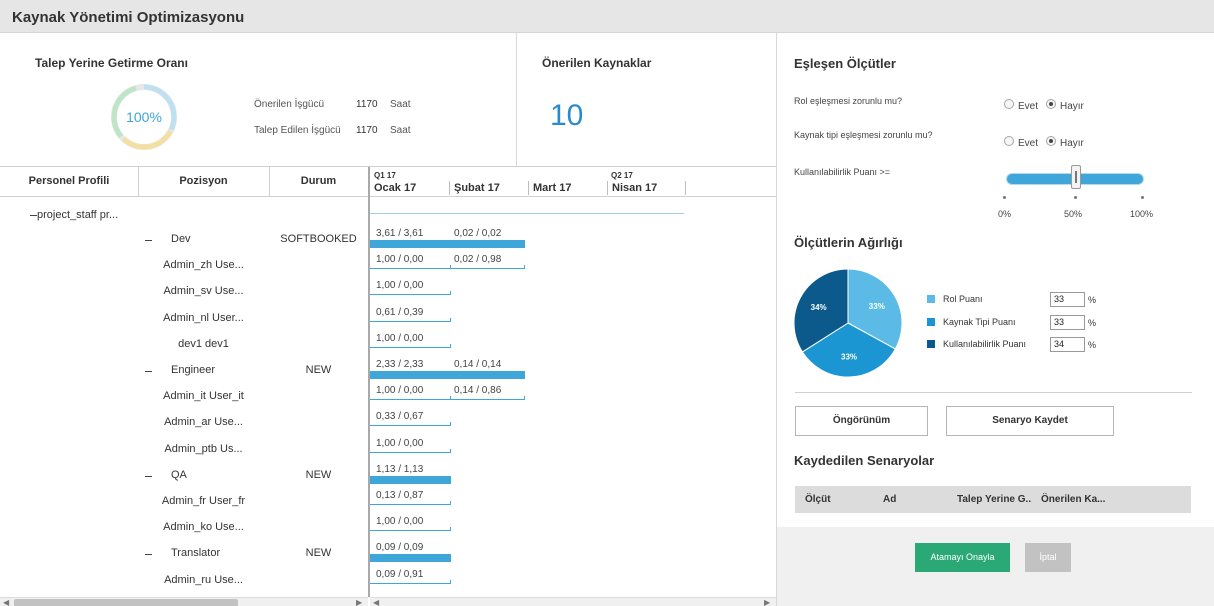 This screenshot has width=1214, height=606. Describe the element at coordinates (318, 182) in the screenshot. I see `col-header-status: Durum` at that location.